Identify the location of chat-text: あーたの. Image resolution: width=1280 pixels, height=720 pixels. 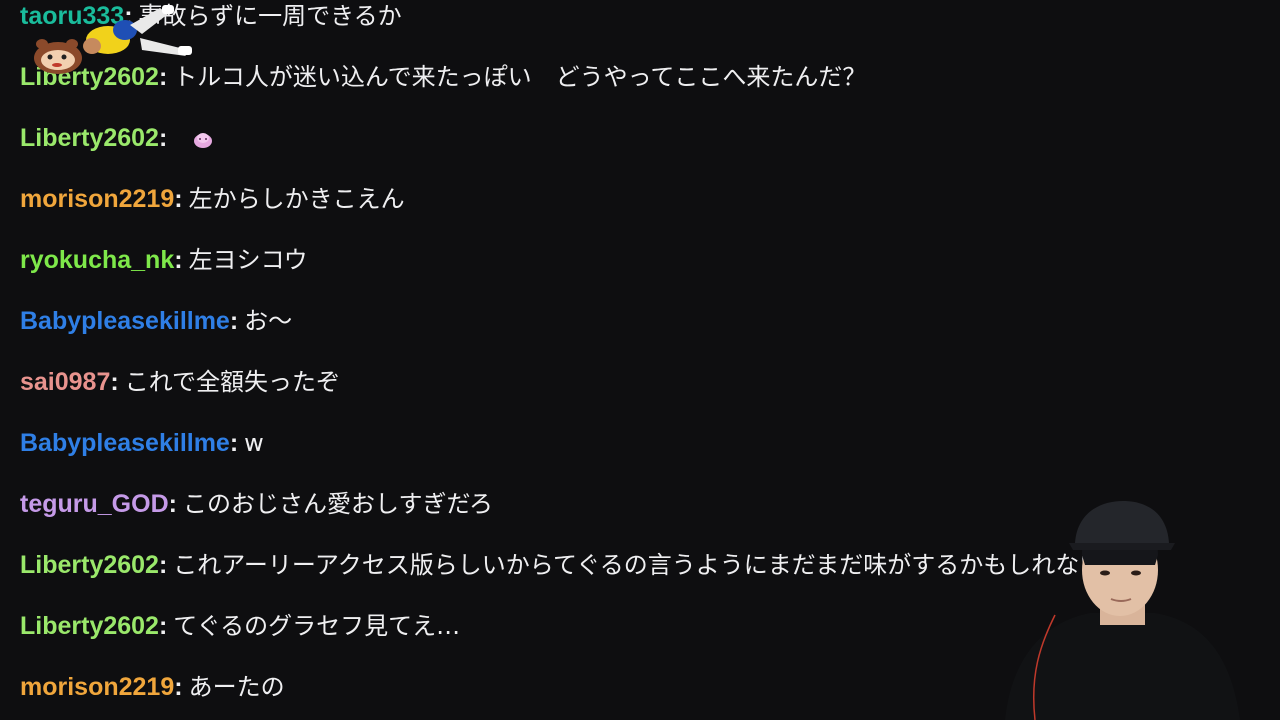
(236, 687).